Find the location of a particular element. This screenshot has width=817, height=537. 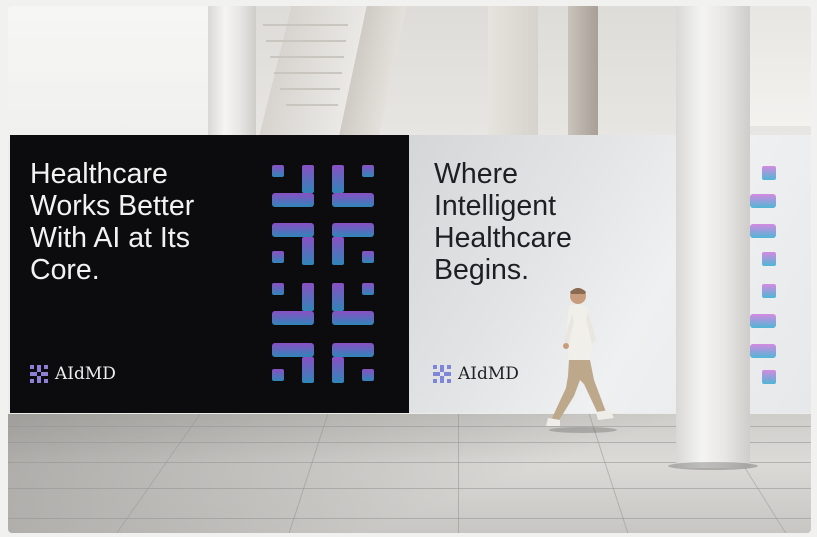

column-base-shadow is located at coordinates (713, 466).